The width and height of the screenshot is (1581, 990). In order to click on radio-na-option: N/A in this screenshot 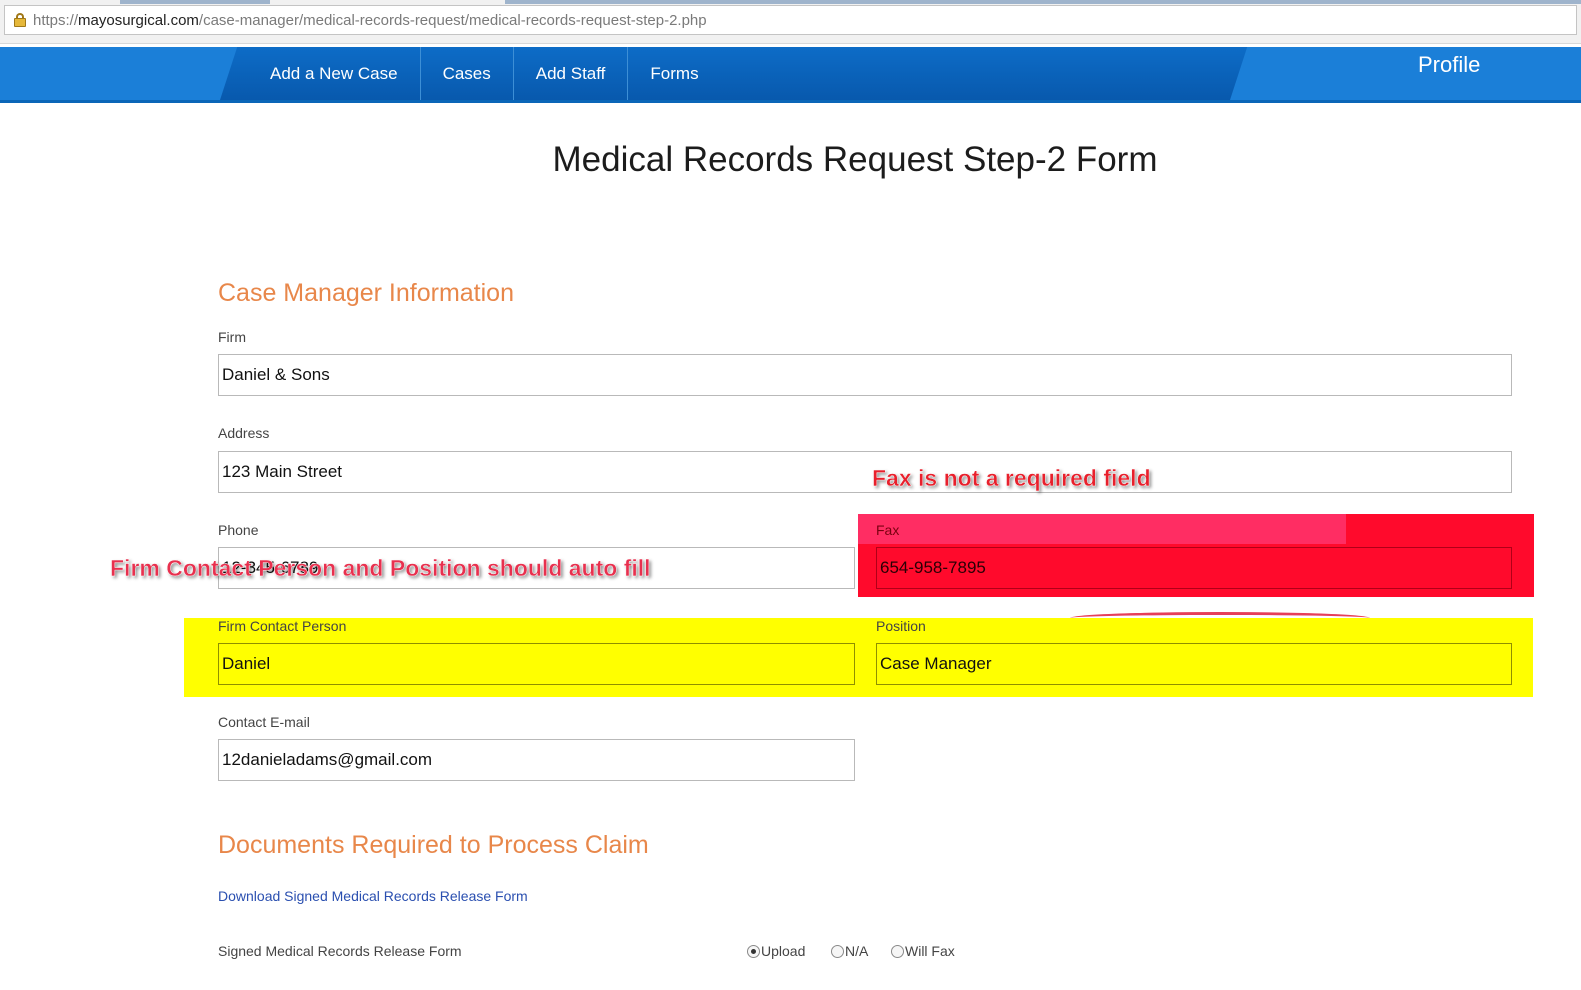, I will do `click(849, 951)`.